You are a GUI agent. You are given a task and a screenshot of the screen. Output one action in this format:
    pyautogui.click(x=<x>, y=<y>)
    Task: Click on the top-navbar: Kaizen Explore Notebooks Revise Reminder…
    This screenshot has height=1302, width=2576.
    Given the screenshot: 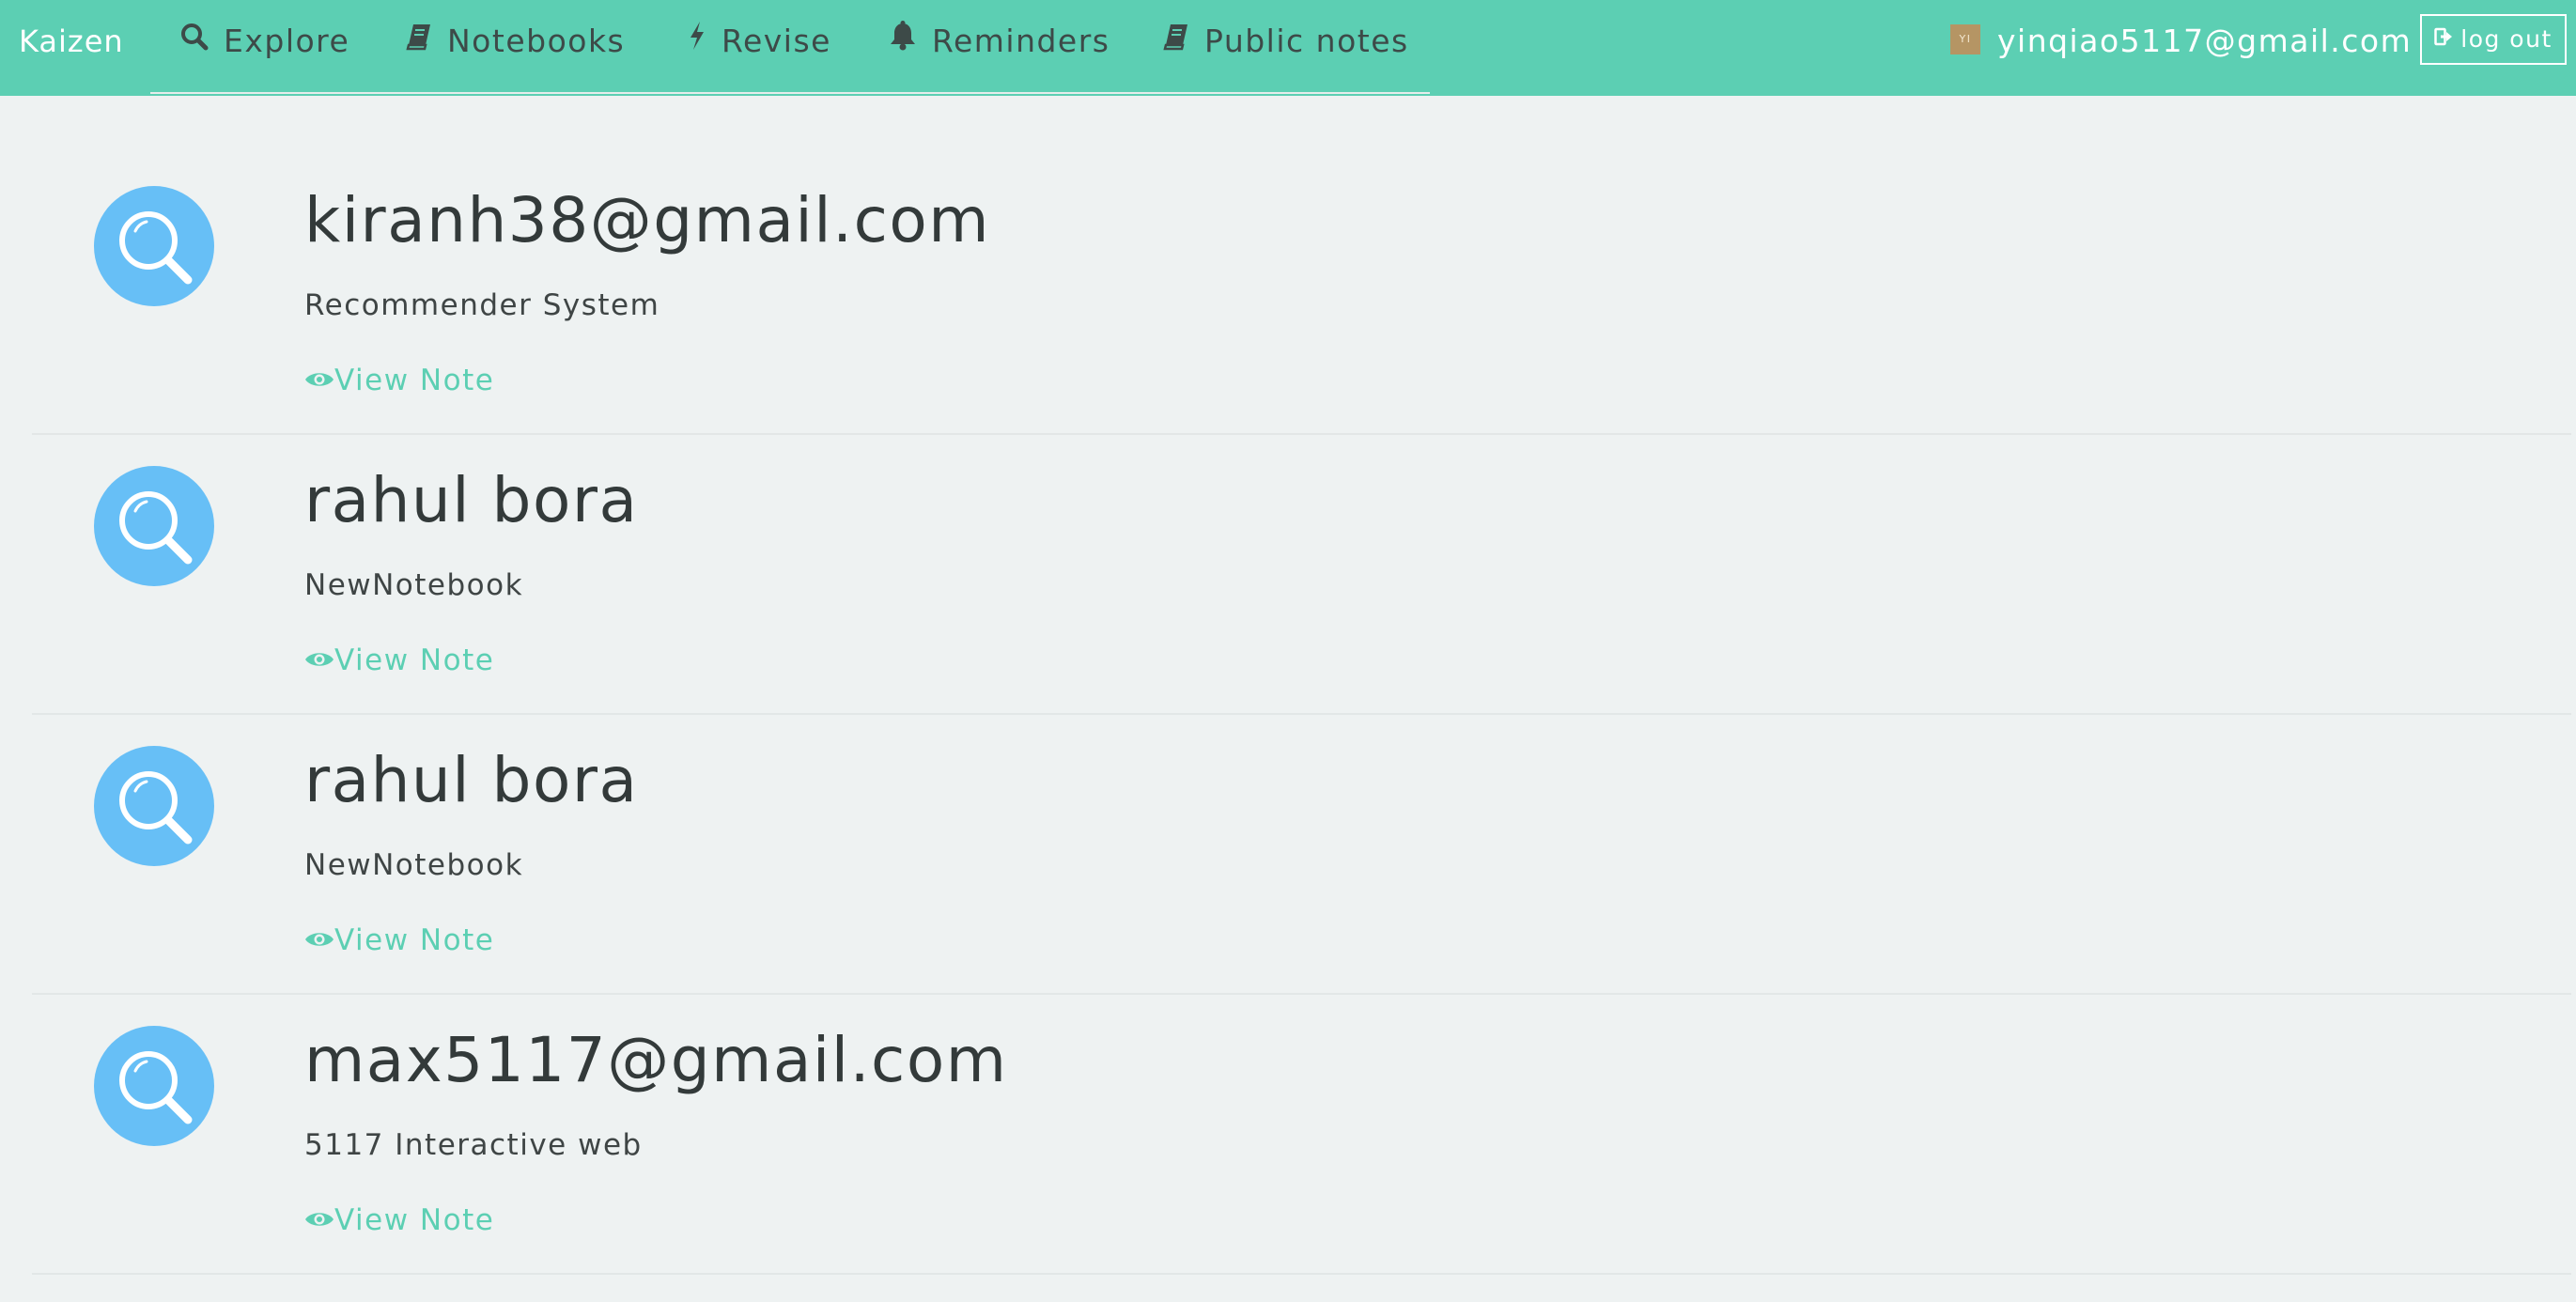 What is the action you would take?
    pyautogui.click(x=1288, y=48)
    